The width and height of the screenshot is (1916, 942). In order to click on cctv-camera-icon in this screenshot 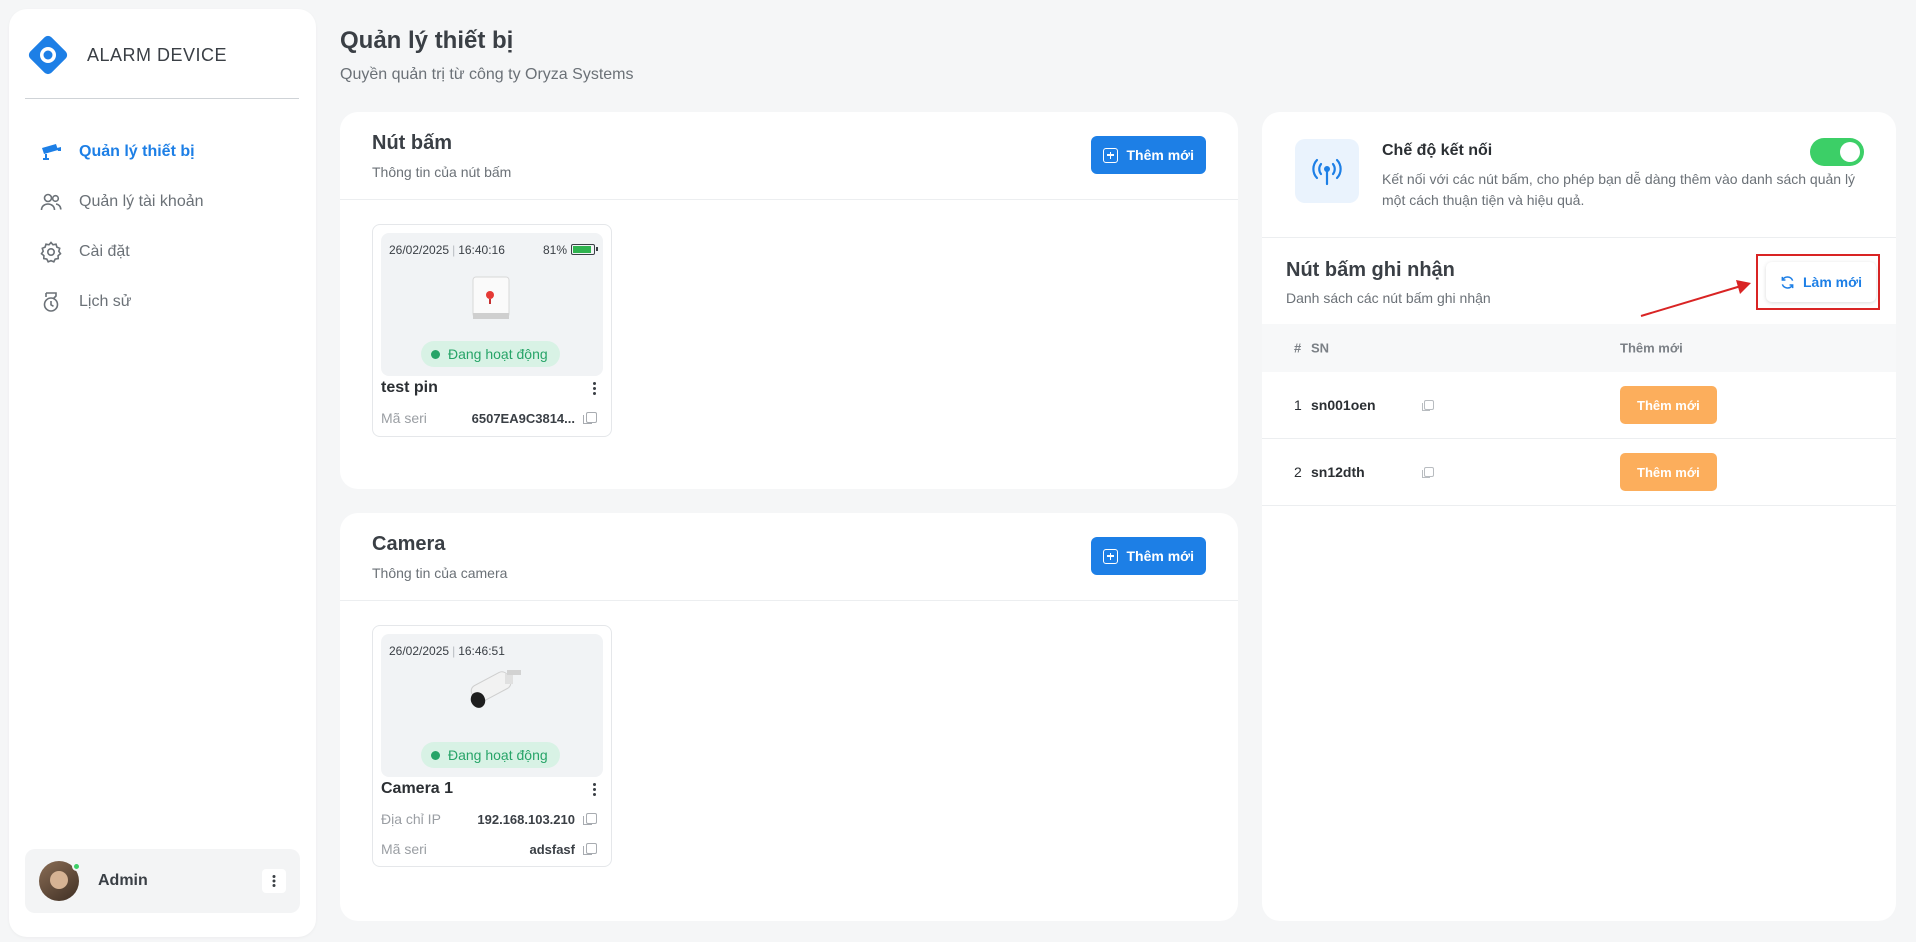, I will do `click(51, 152)`.